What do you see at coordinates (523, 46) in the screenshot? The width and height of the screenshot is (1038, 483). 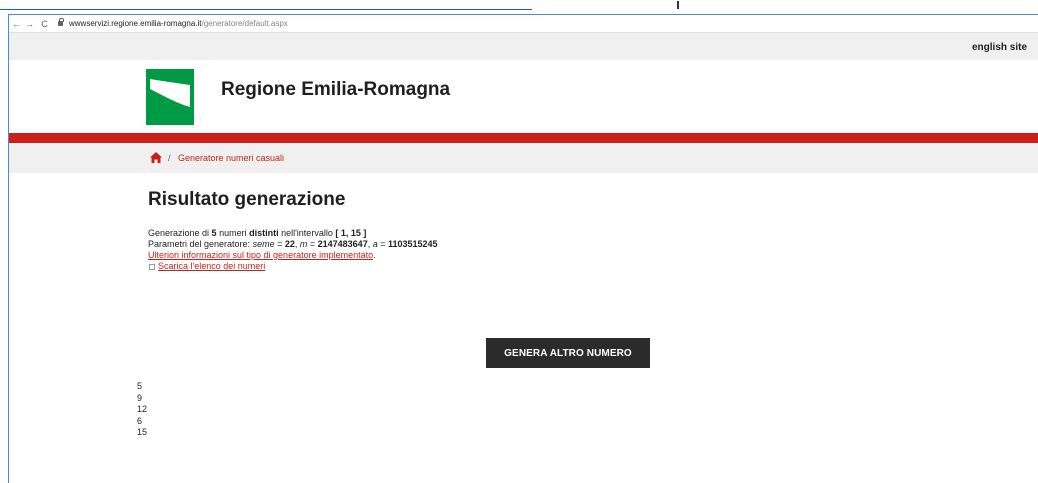 I see `top-utility-bar: english site` at bounding box center [523, 46].